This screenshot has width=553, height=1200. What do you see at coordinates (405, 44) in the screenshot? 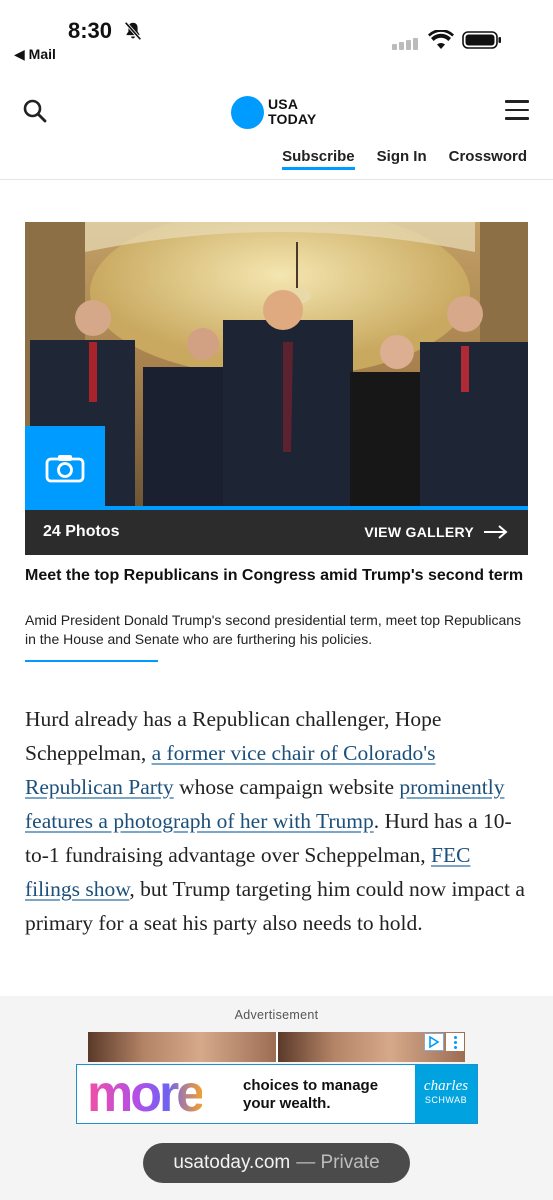
I see `signal-icon` at bounding box center [405, 44].